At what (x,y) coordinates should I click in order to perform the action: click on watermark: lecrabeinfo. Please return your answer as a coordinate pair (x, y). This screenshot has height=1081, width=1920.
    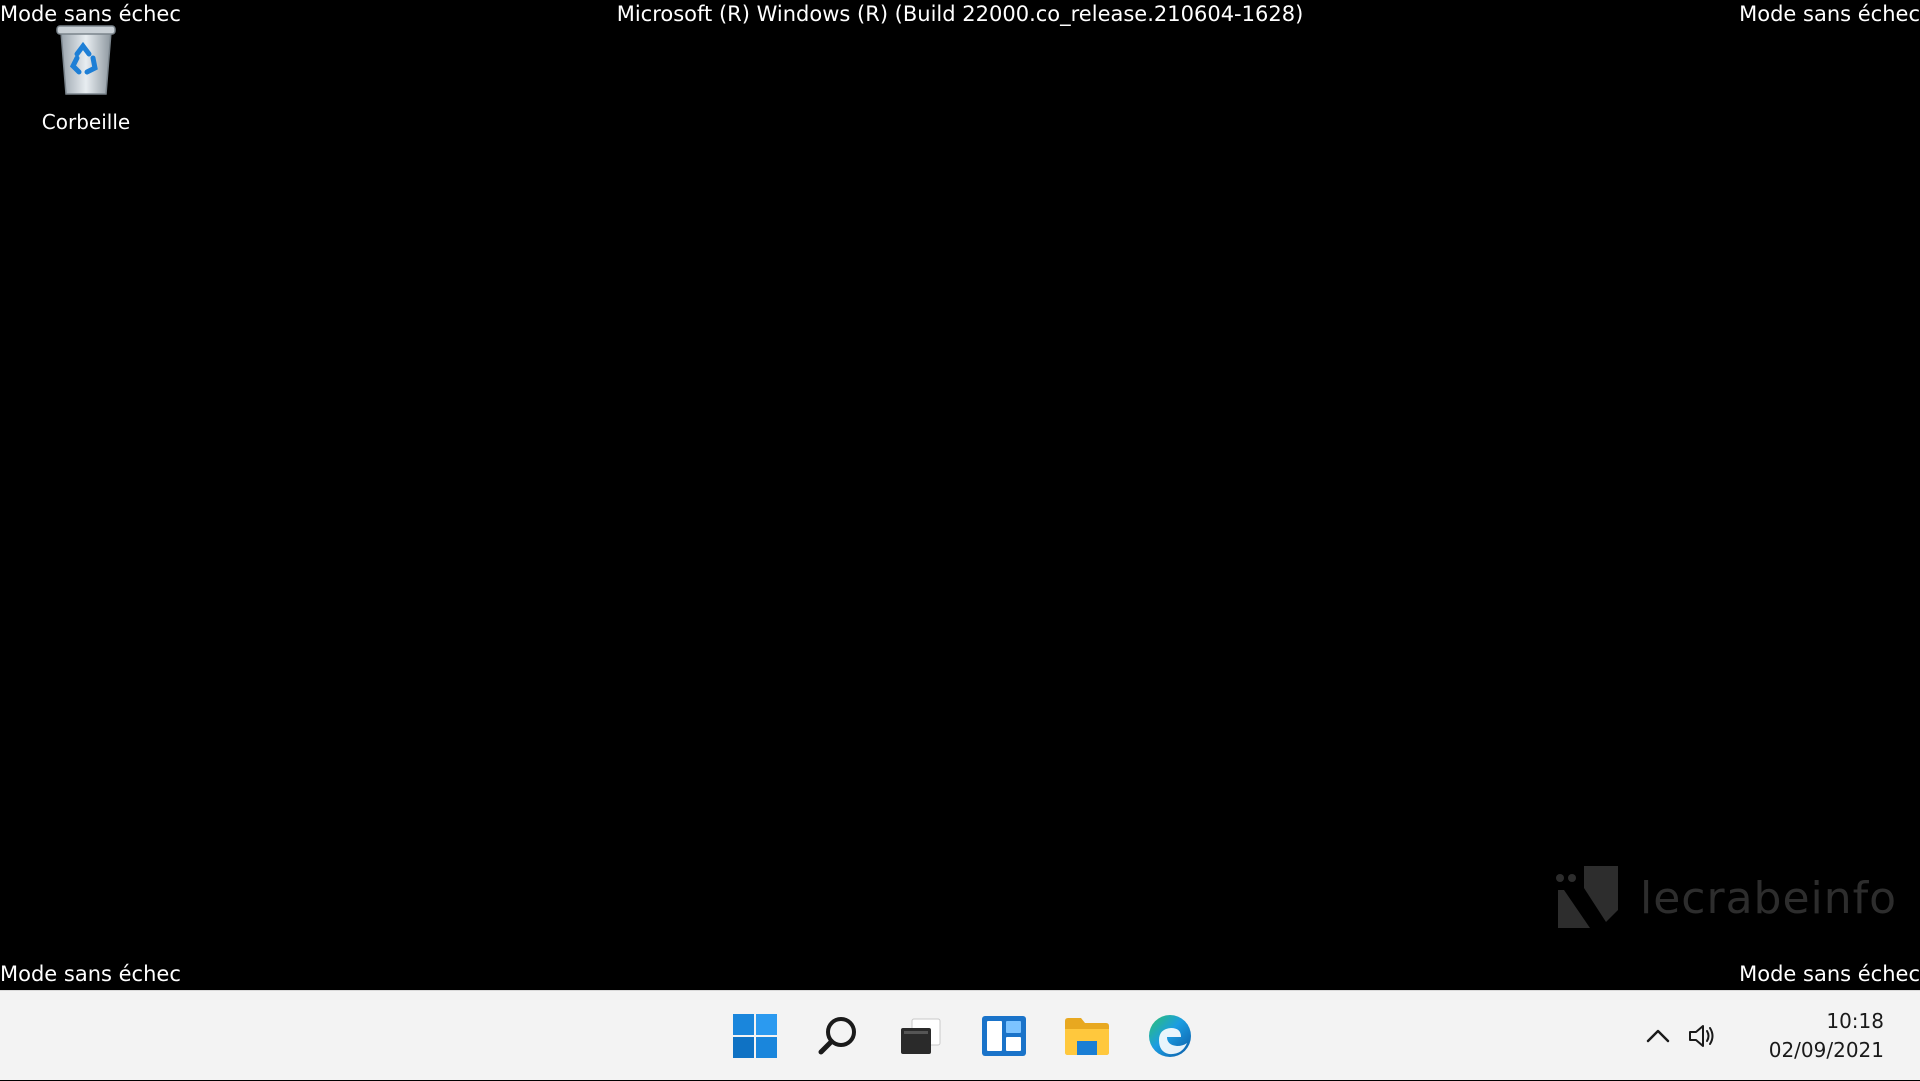
    Looking at the image, I should click on (1723, 898).